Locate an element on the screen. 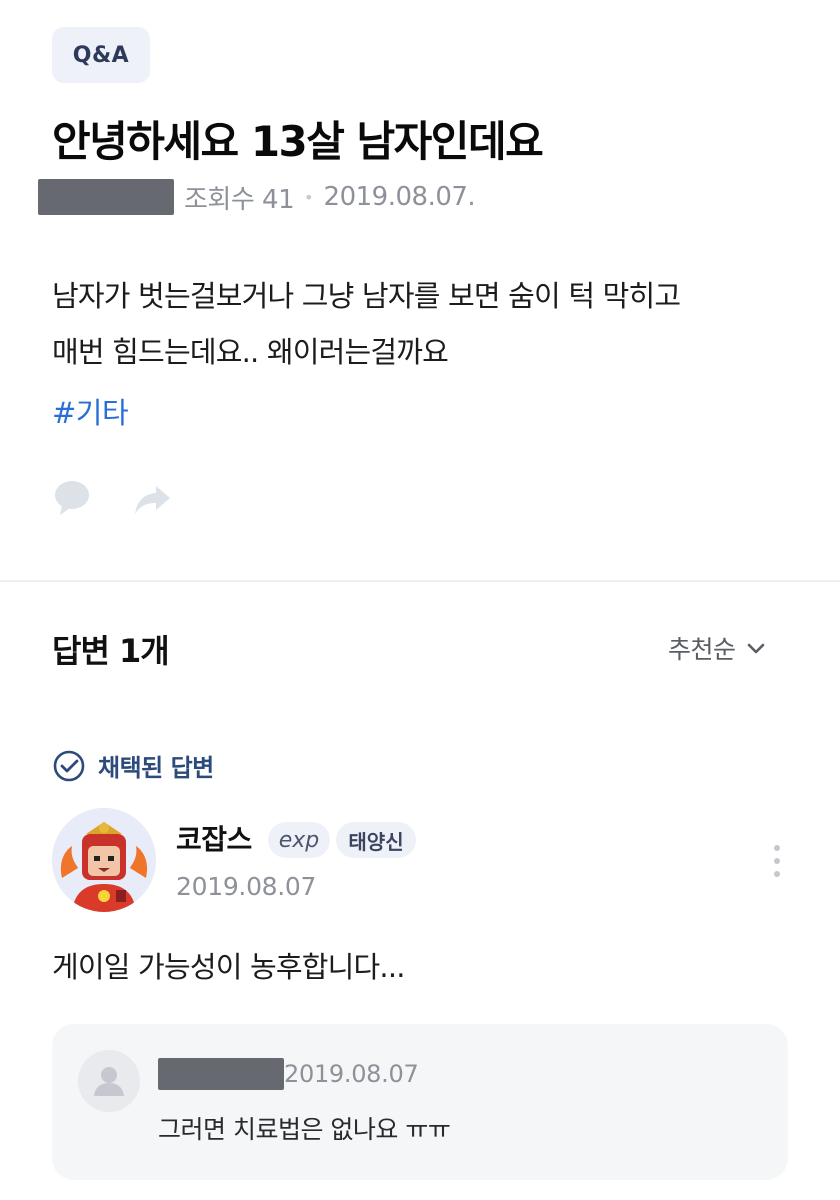 This screenshot has height=1200, width=840. post-body-line: 남자가 벗는걸보거나 그냥 남자를 보면 숨이 턱 막히고 is located at coordinates (366, 296).